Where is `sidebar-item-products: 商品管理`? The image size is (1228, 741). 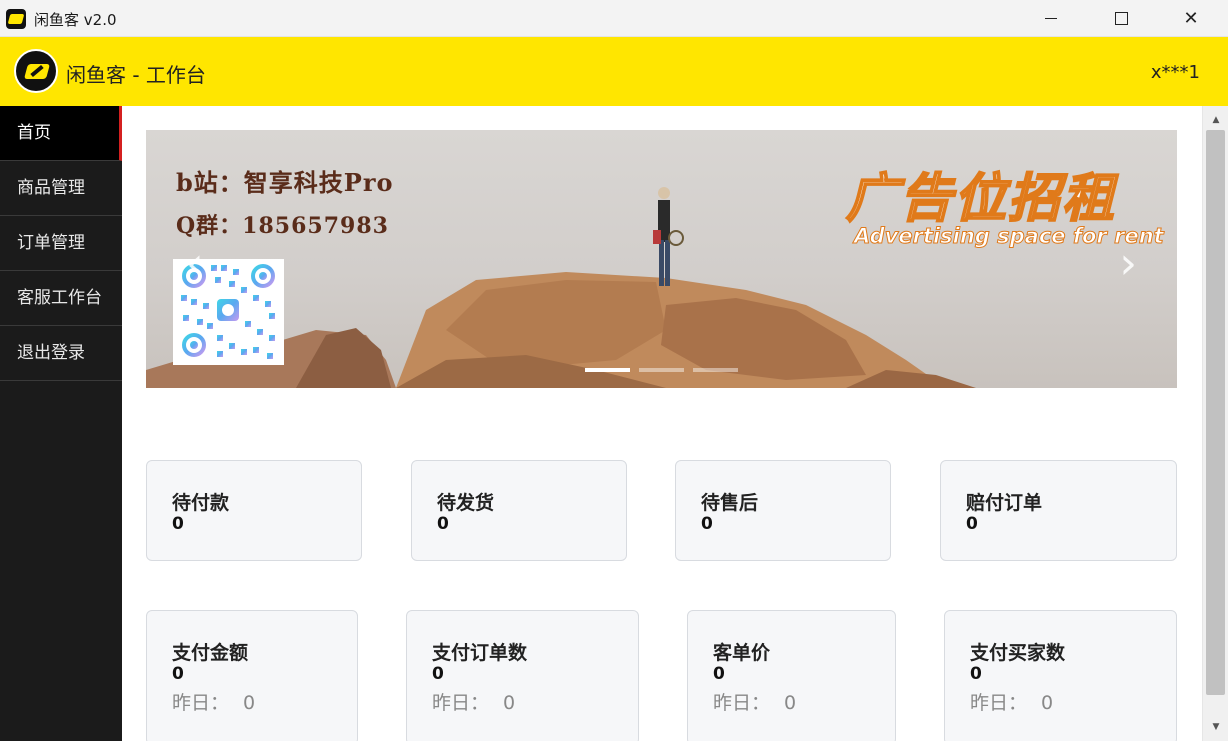
sidebar-item-products: 商品管理 is located at coordinates (61, 188).